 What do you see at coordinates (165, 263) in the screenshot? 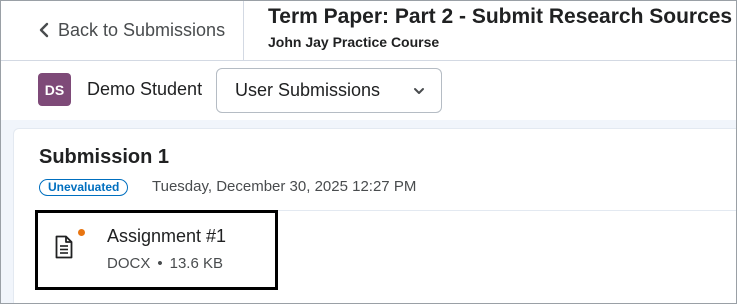
I see `file-meta: DOCX • 13.6 KB` at bounding box center [165, 263].